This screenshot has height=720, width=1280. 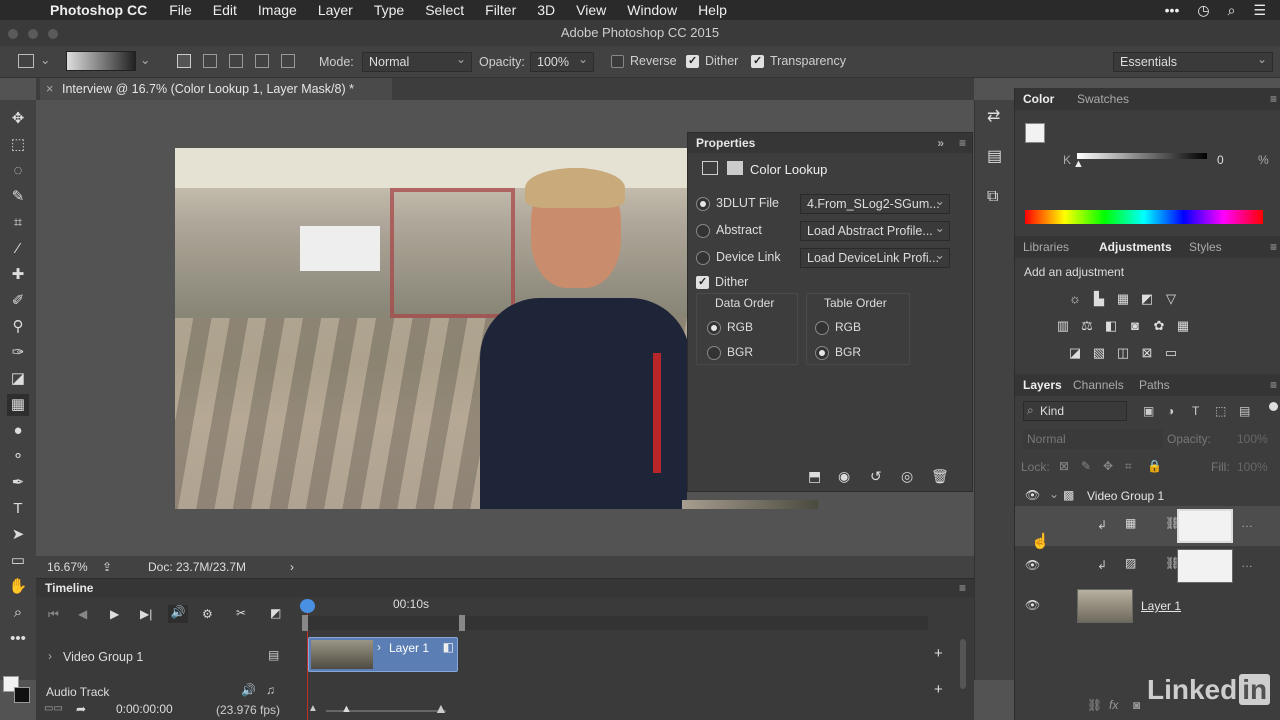 What do you see at coordinates (262, 61) in the screenshot?
I see `reflected-gradient-icon` at bounding box center [262, 61].